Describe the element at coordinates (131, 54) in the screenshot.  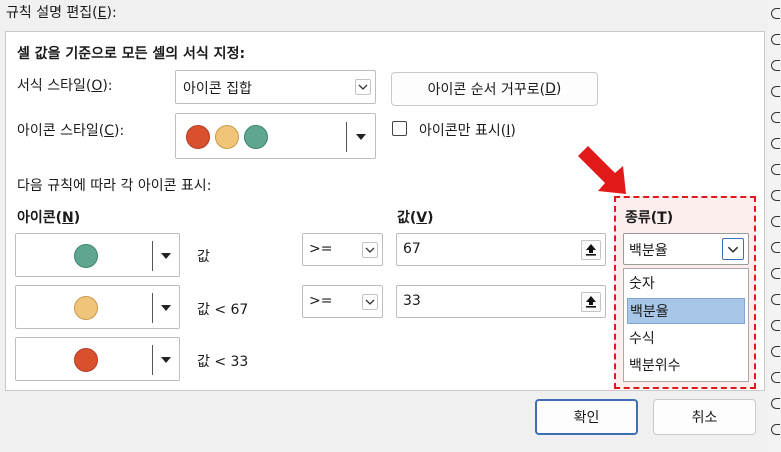
I see `panel-heading: 셀 값을 기준으로 모든 셀의 서식 지정:` at that location.